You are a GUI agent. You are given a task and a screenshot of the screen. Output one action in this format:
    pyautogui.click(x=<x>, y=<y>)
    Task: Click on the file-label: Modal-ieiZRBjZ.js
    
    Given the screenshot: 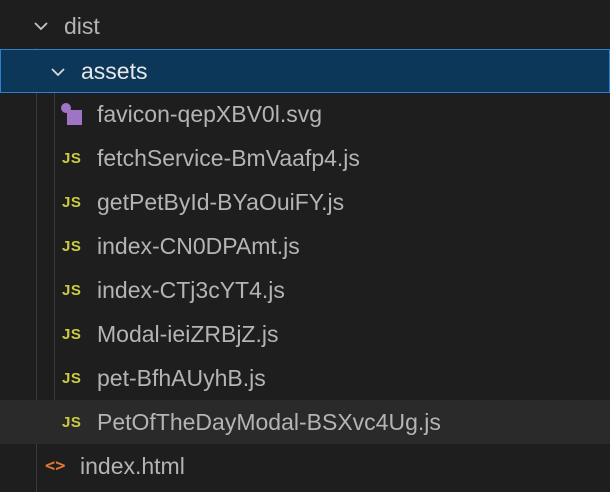 What is the action you would take?
    pyautogui.click(x=188, y=334)
    